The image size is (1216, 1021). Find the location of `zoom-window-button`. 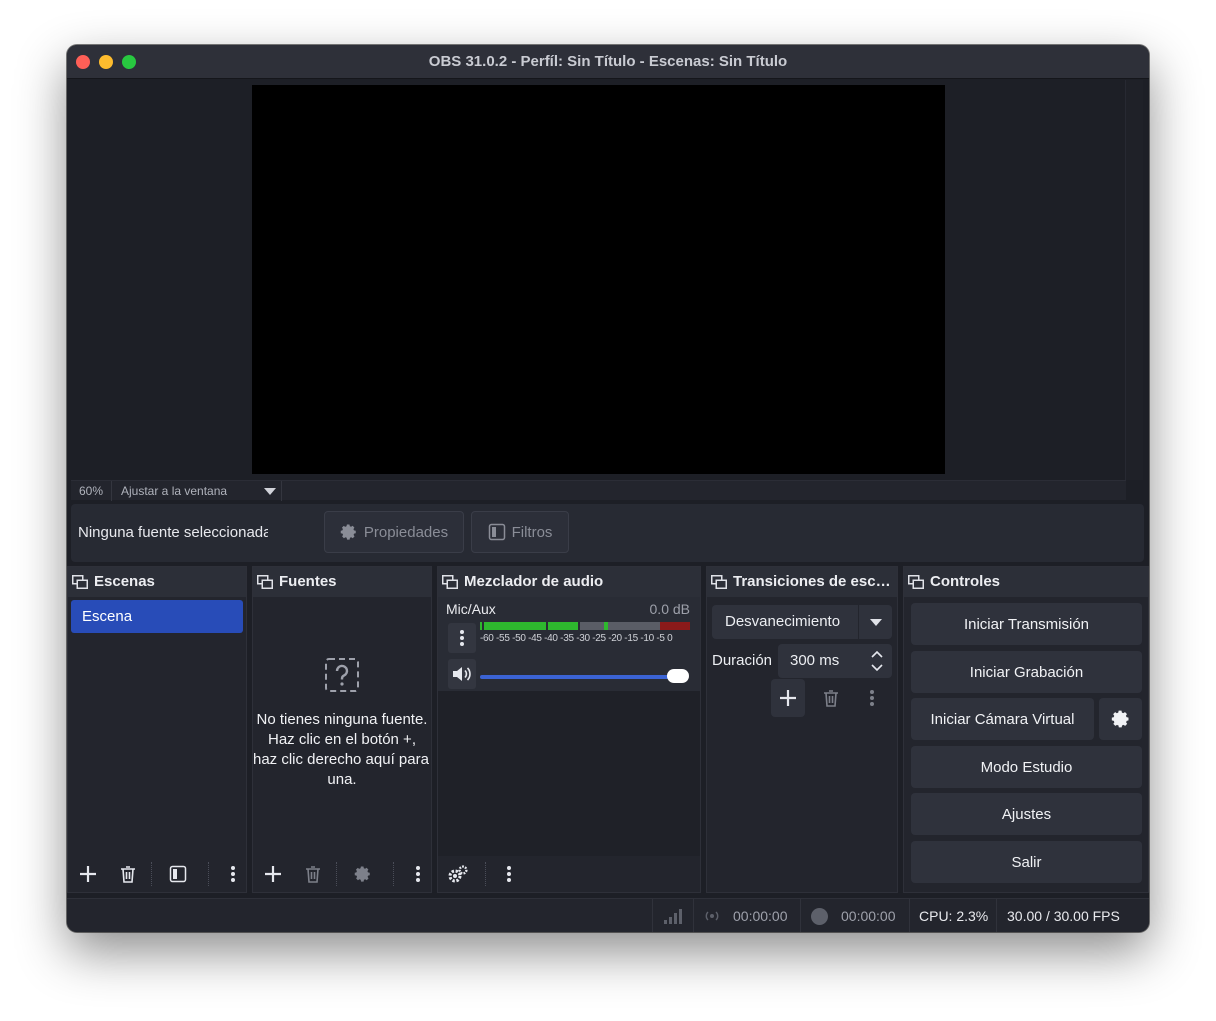

zoom-window-button is located at coordinates (129, 62).